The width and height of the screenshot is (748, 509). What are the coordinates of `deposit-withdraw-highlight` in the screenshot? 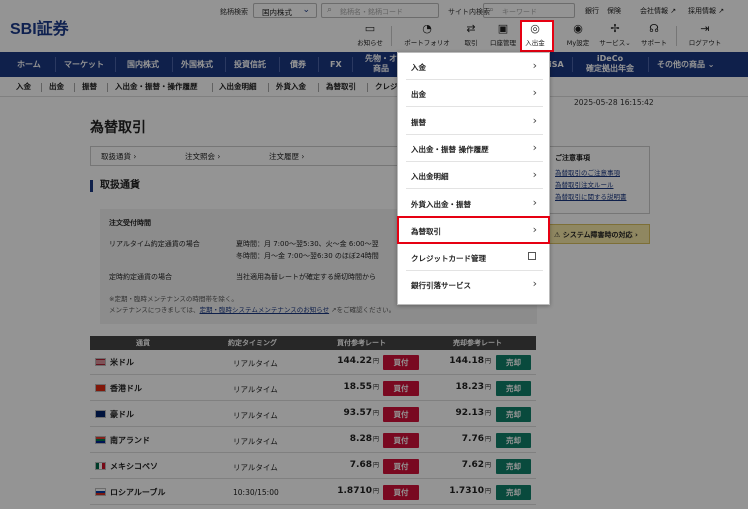 It's located at (537, 36).